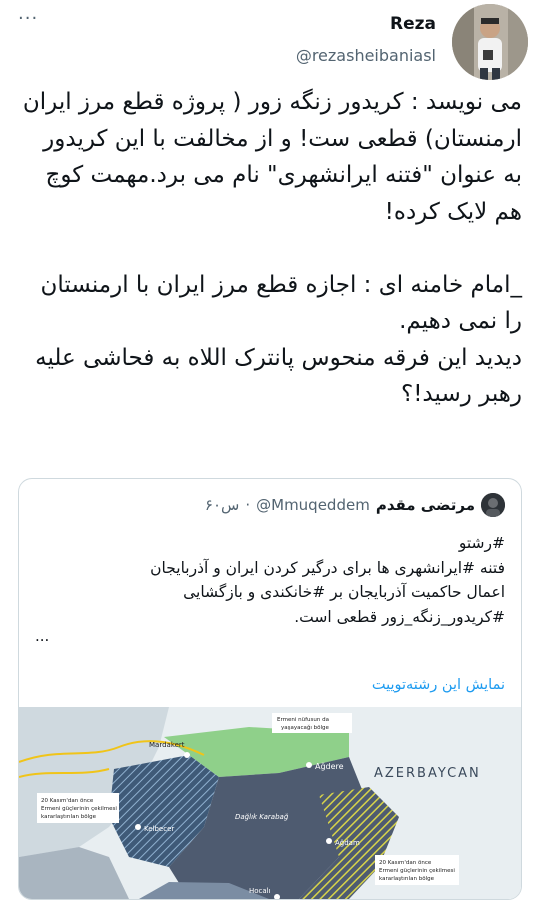 This screenshot has width=540, height=900. I want to click on country-label: AZERBAYCAN, so click(427, 773).